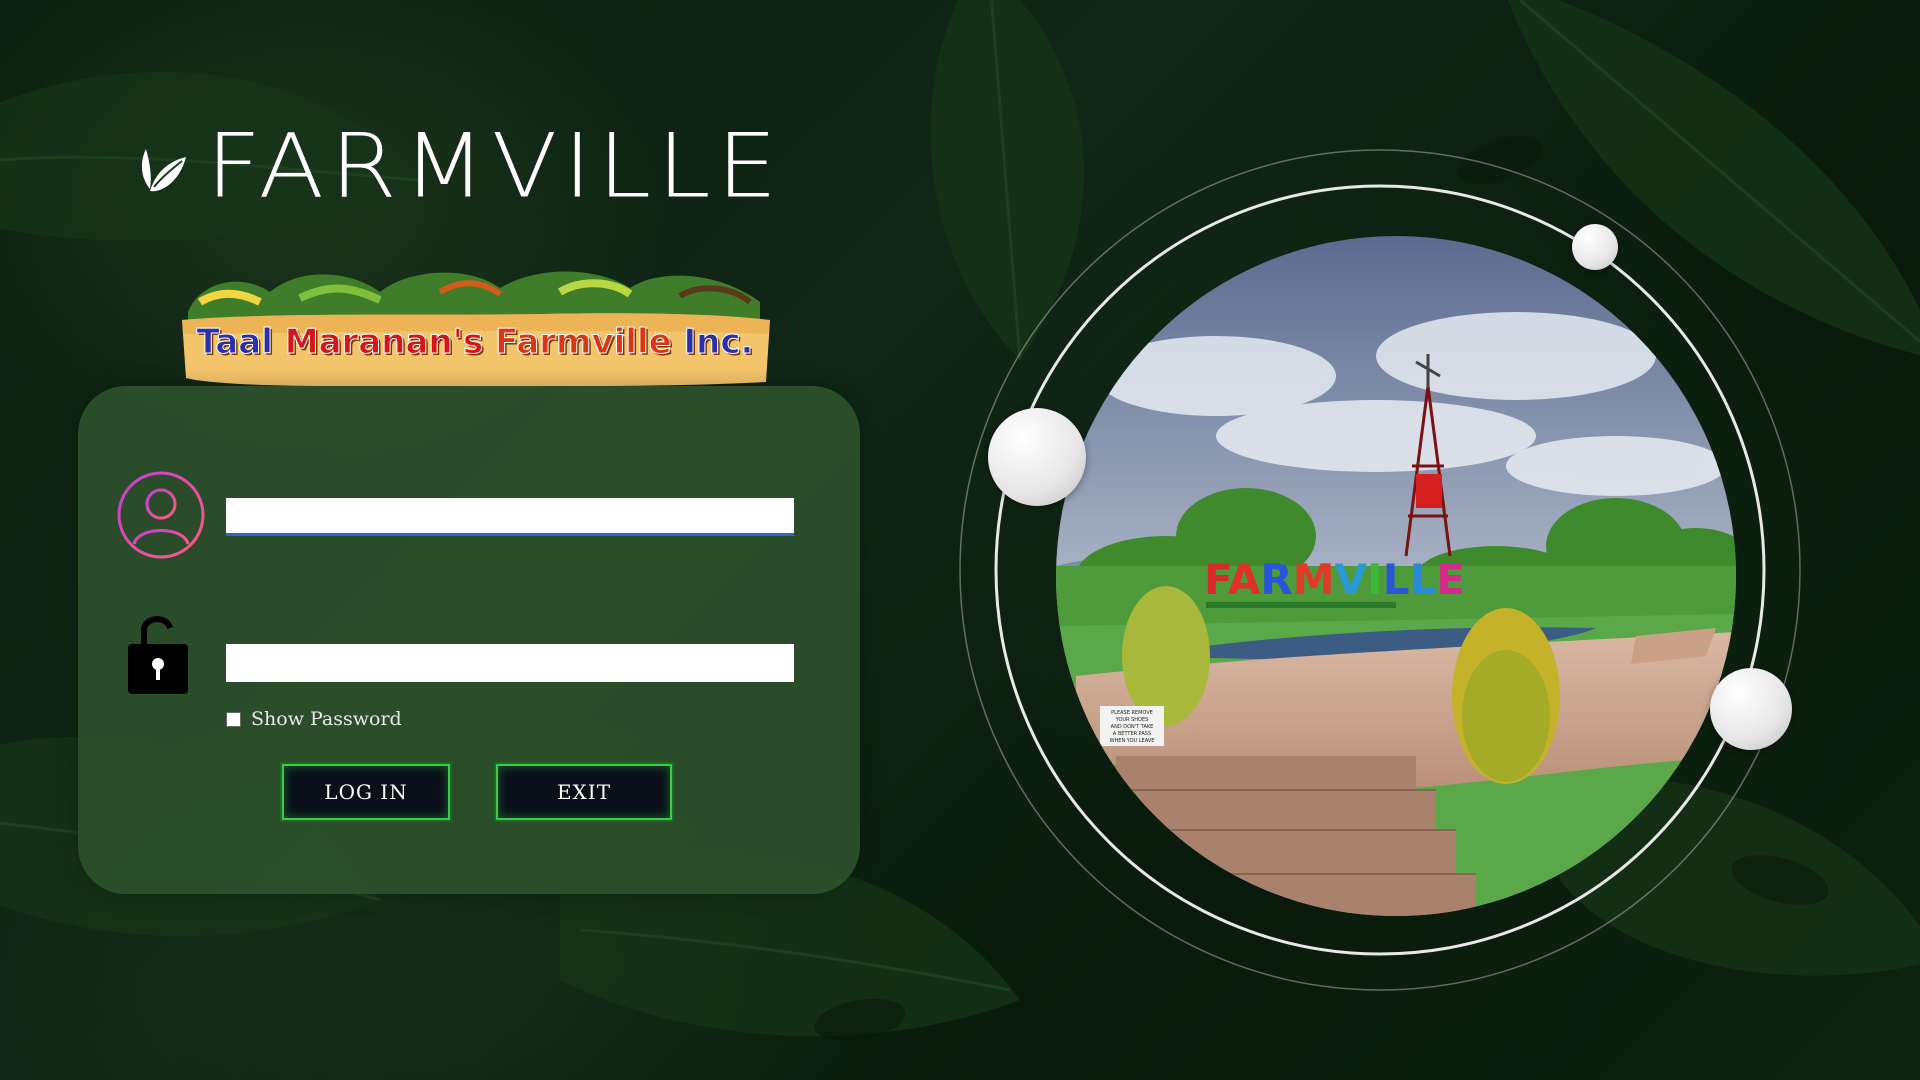 The image size is (1920, 1080). I want to click on brand-header: FARMVILLE, so click(459, 166).